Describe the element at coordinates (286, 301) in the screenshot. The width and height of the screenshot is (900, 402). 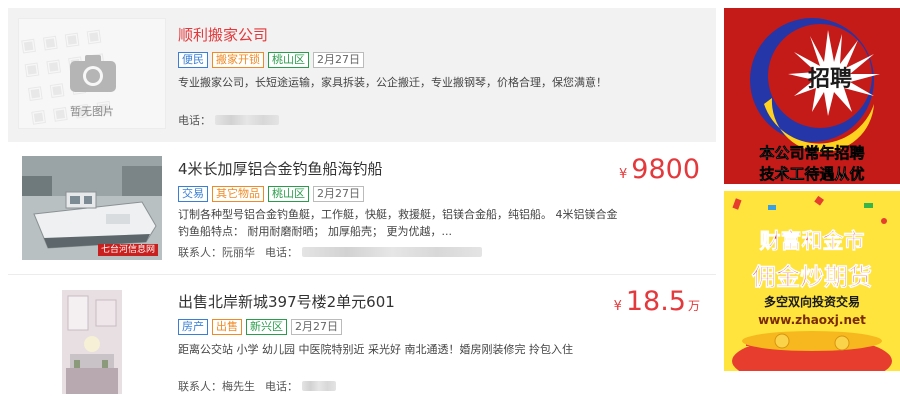
I see `listing-title: 出售北岸新城397号楼2单元601` at that location.